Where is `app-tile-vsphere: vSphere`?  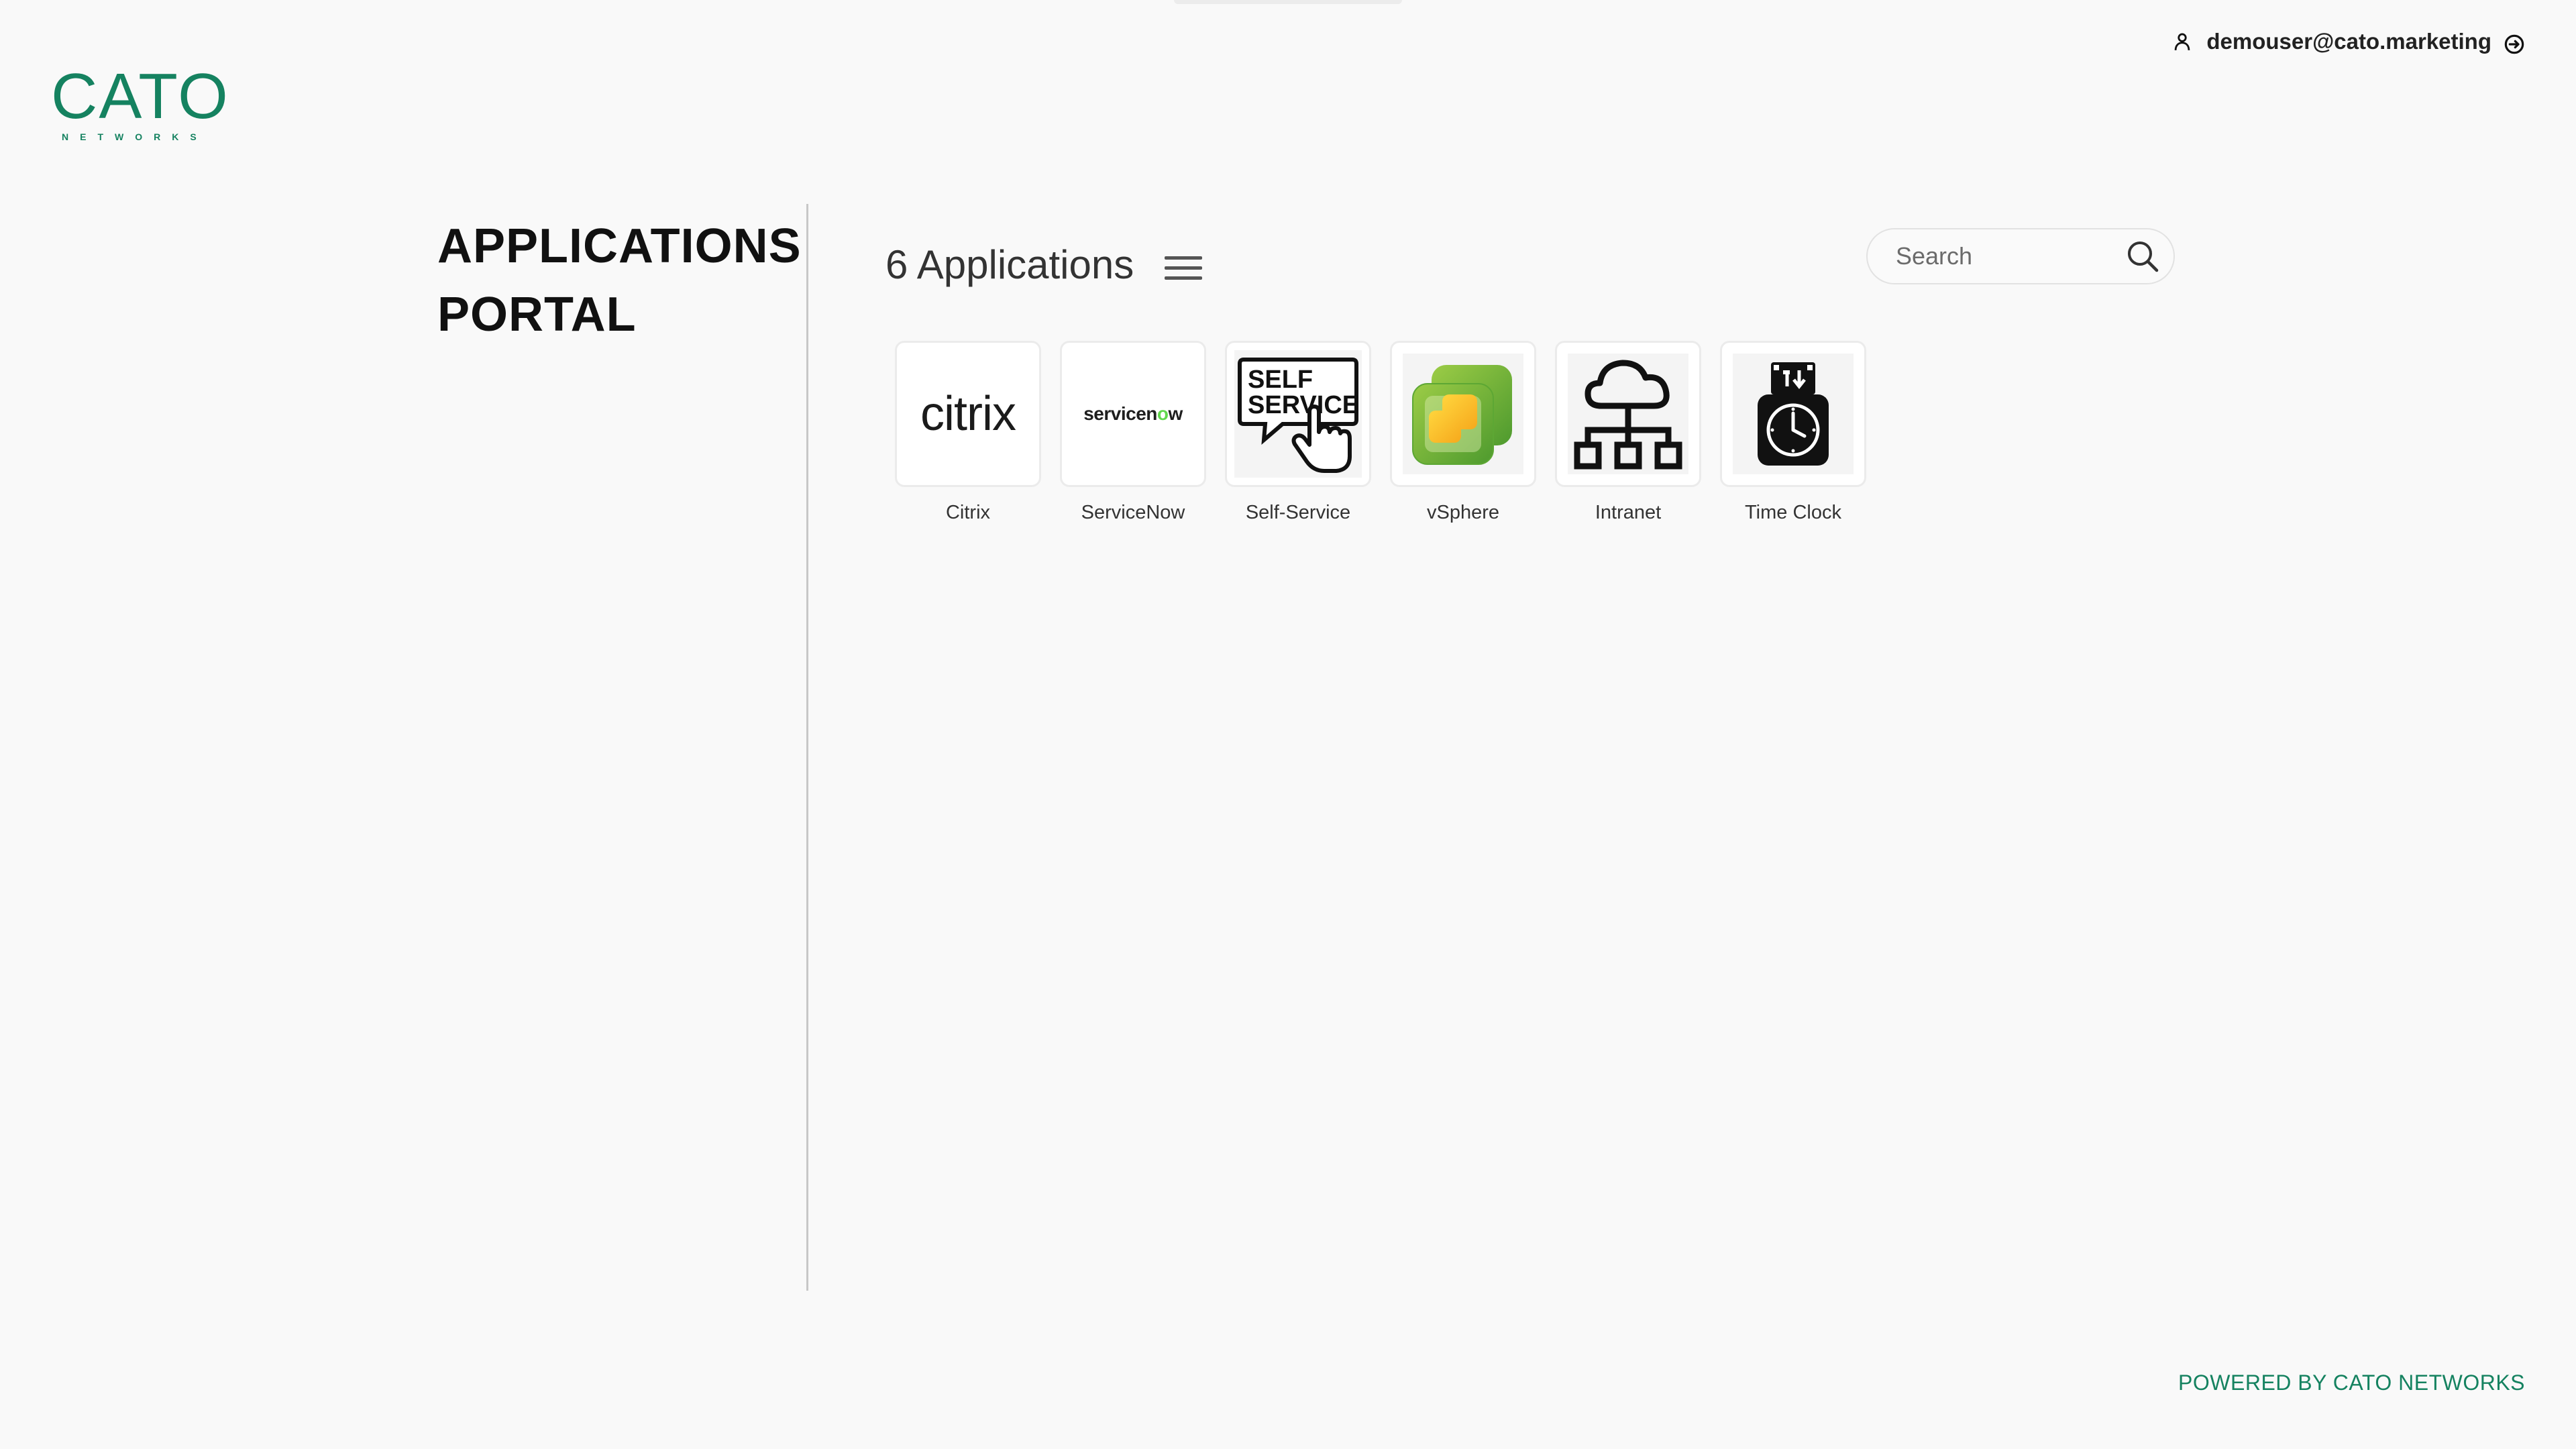
app-tile-vsphere: vSphere is located at coordinates (1463, 432).